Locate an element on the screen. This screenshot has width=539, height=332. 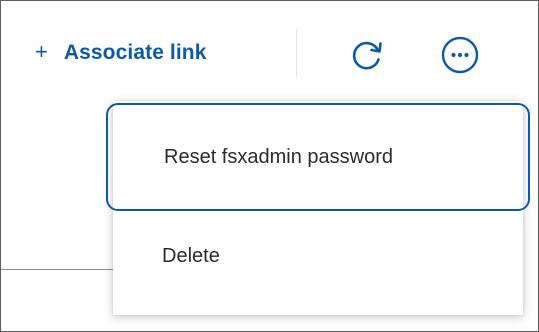
plus-icon: + is located at coordinates (41, 51).